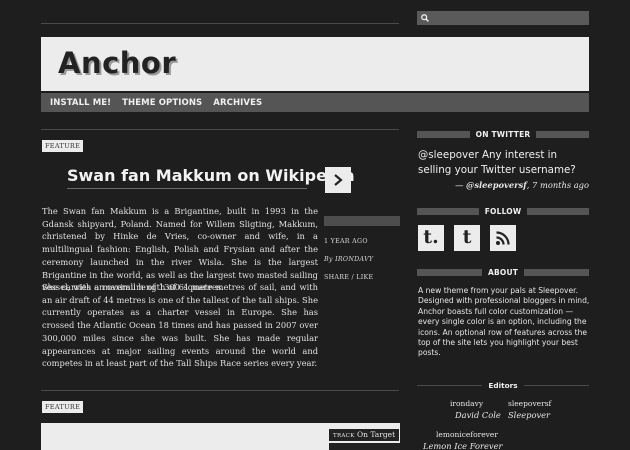 This screenshot has height=450, width=630. What do you see at coordinates (466, 403) in the screenshot?
I see `editor-username: irondavy` at bounding box center [466, 403].